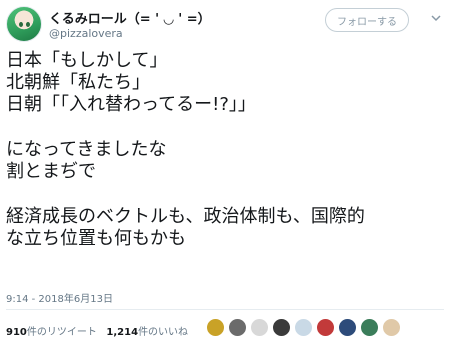 The width and height of the screenshot is (450, 348). I want to click on tweet-line: 日本「もしかして」, so click(87, 60).